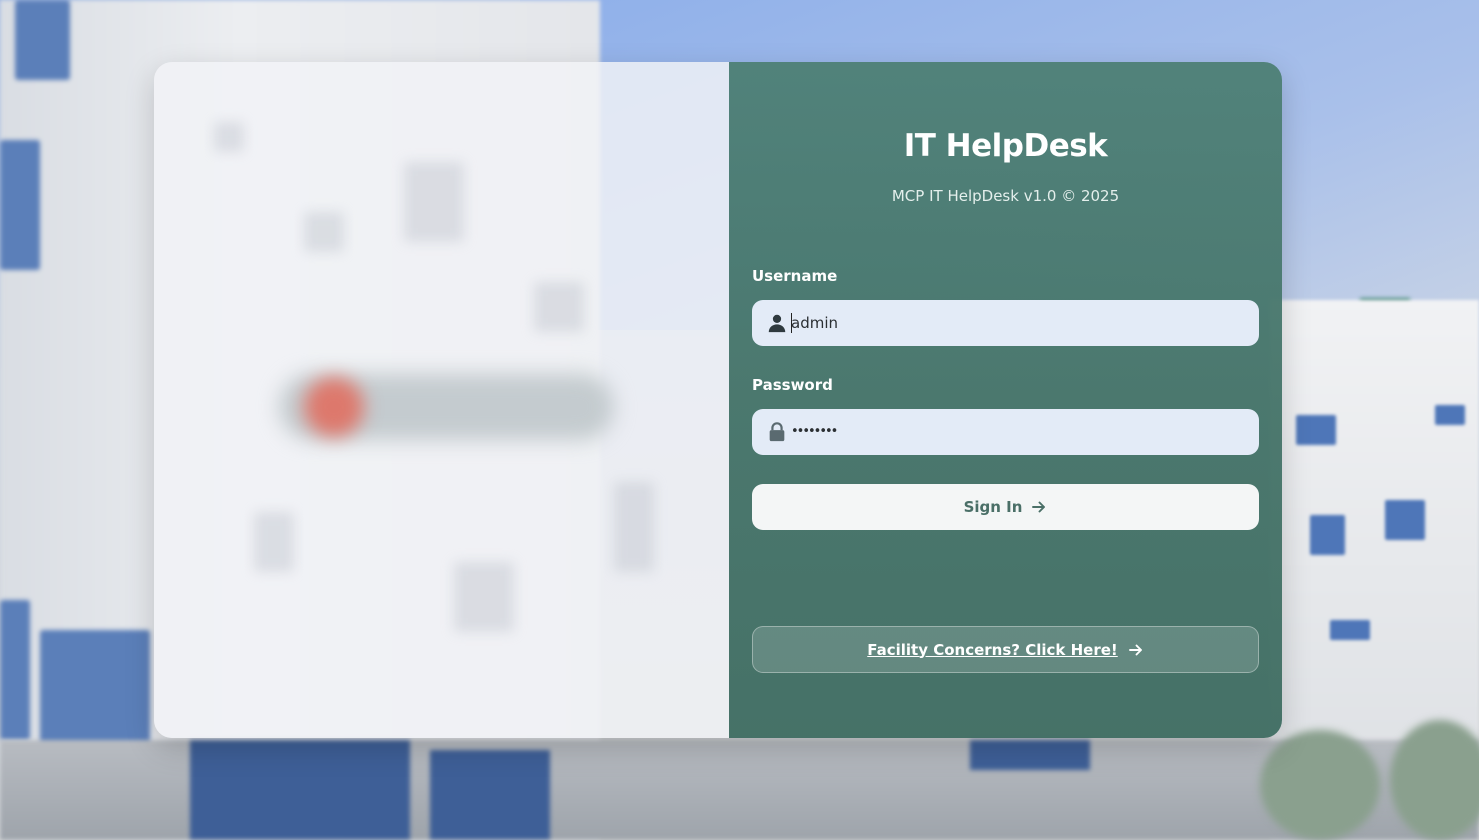  I want to click on username-field: admin, so click(1005, 323).